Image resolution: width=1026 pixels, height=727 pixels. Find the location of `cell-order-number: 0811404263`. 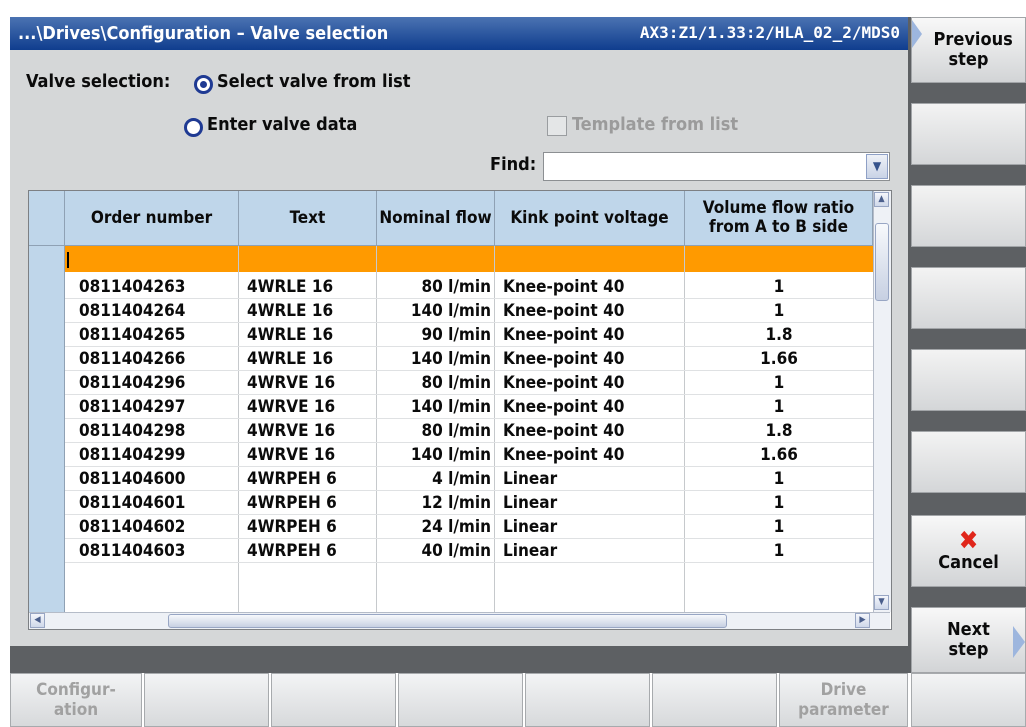

cell-order-number: 0811404263 is located at coordinates (157, 287).